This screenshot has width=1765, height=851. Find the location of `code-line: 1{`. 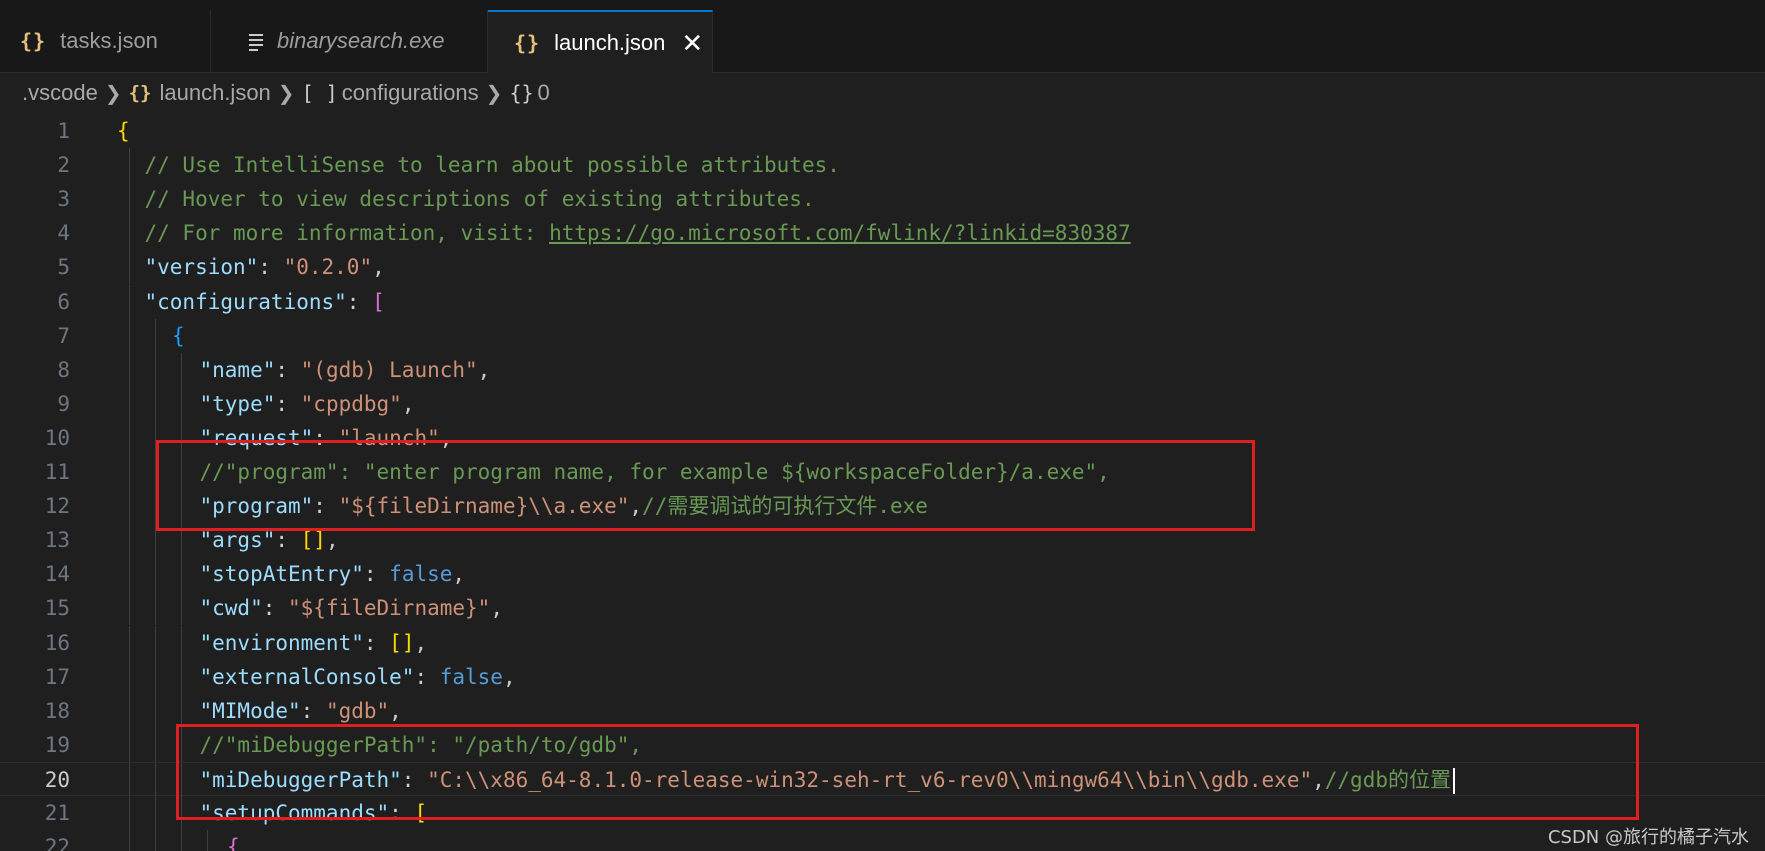

code-line: 1{ is located at coordinates (882, 131).